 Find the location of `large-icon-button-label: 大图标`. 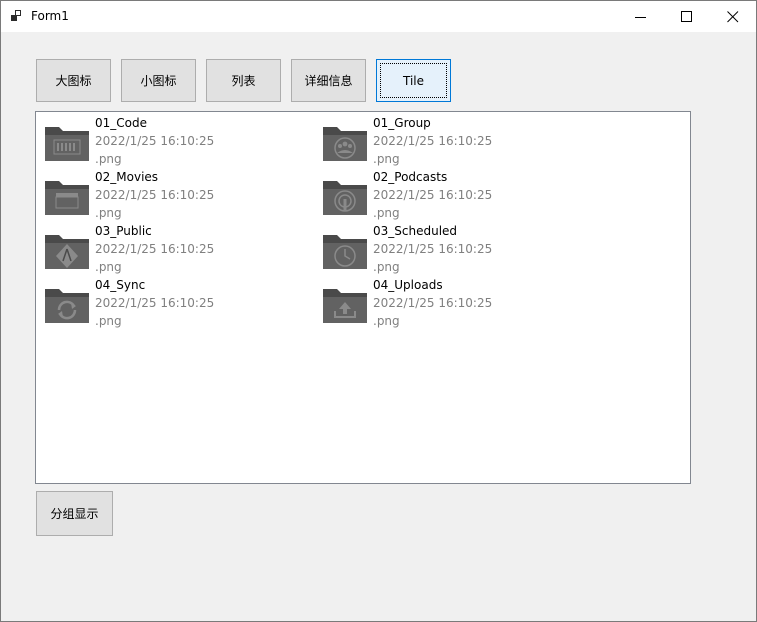

large-icon-button-label: 大图标 is located at coordinates (73, 81).